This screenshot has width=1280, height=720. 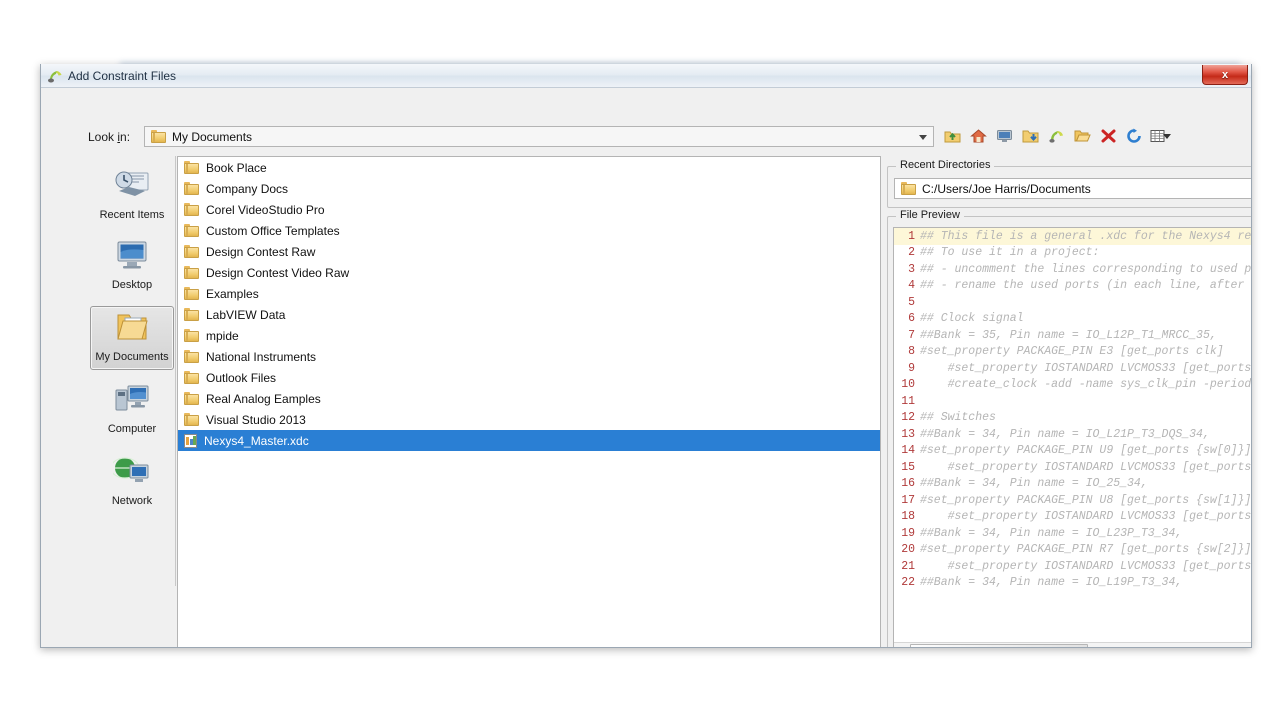 I want to click on line-number: 10, so click(x=908, y=385).